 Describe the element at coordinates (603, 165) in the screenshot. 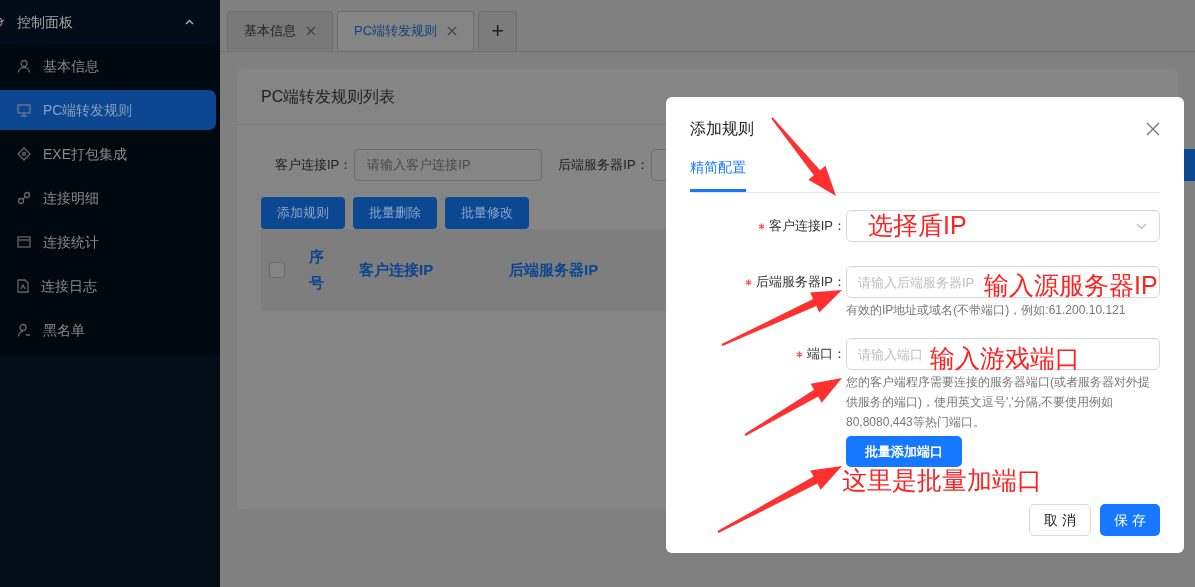

I see `filter-label: 后端服务器IP：` at that location.